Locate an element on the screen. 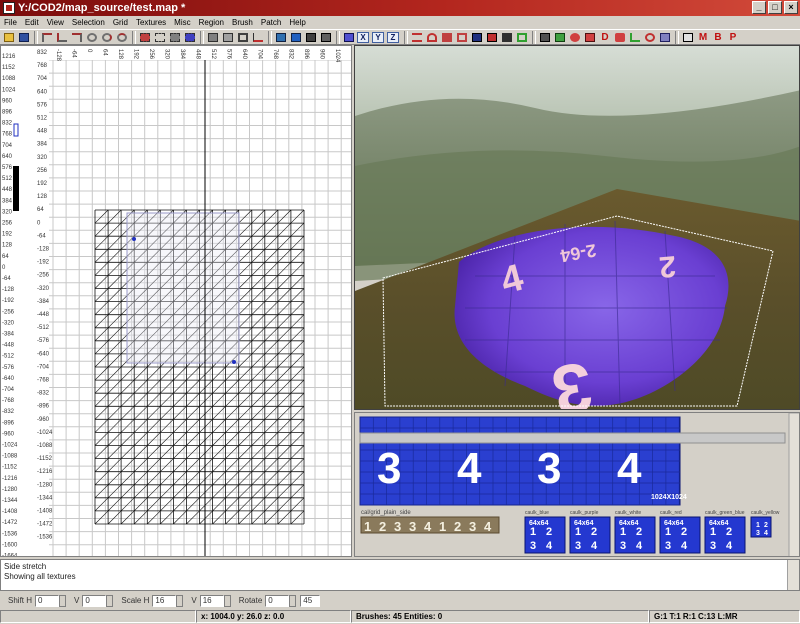 The height and width of the screenshot is (624, 800). patch-insert-icon is located at coordinates (447, 37).